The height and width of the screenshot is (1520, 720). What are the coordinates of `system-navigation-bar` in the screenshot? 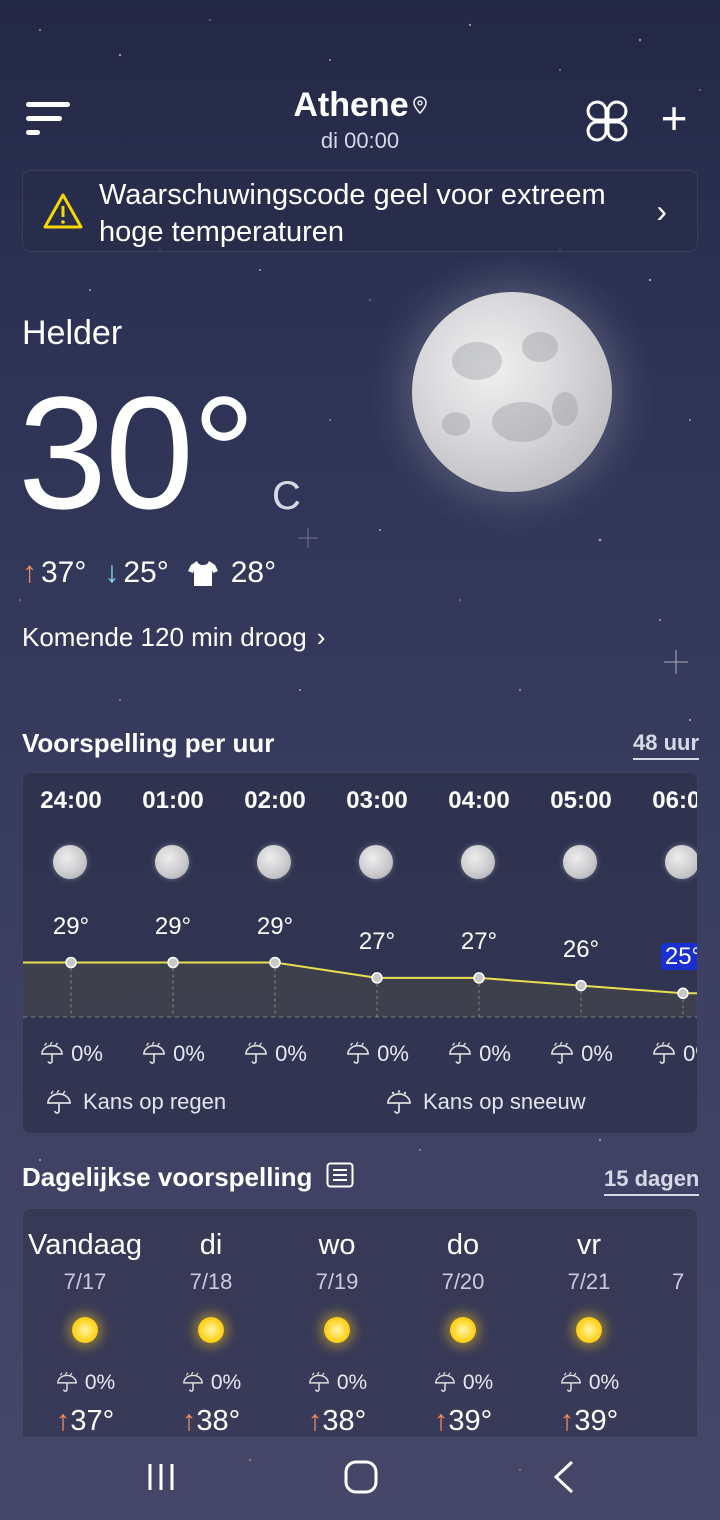 It's located at (360, 1478).